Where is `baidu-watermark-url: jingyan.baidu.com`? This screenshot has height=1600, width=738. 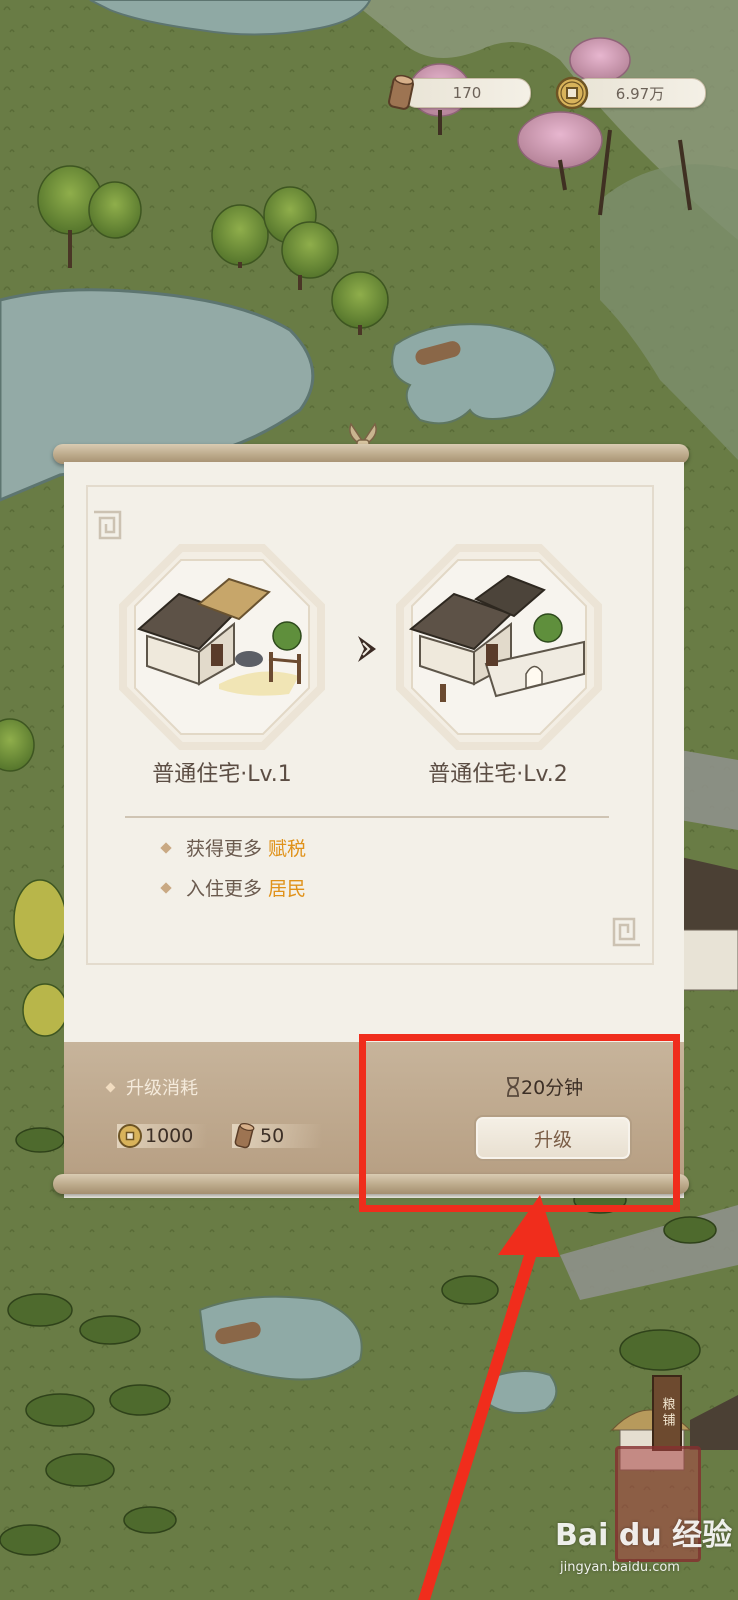 baidu-watermark-url: jingyan.baidu.com is located at coordinates (620, 1567).